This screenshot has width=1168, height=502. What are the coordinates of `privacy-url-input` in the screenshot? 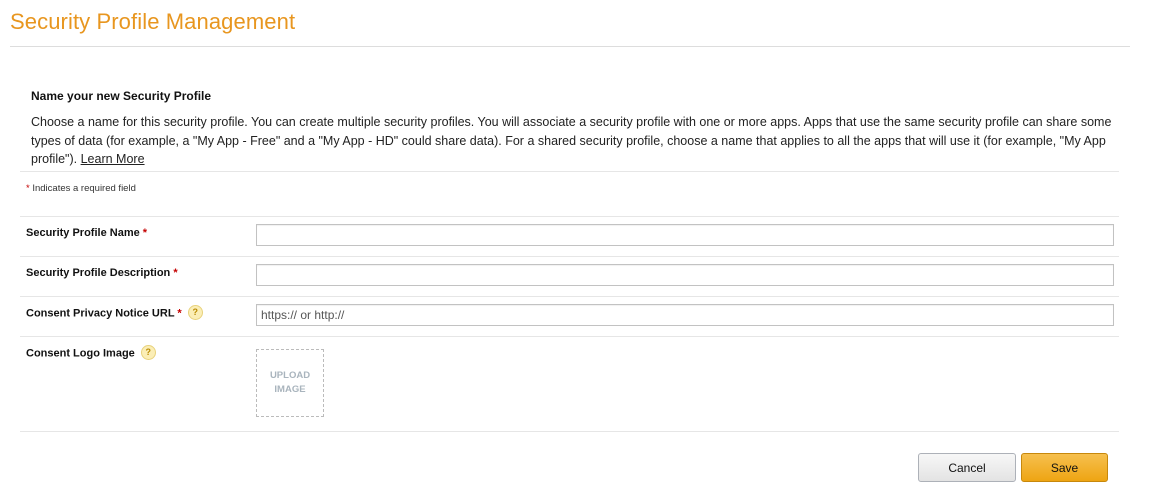 It's located at (685, 315).